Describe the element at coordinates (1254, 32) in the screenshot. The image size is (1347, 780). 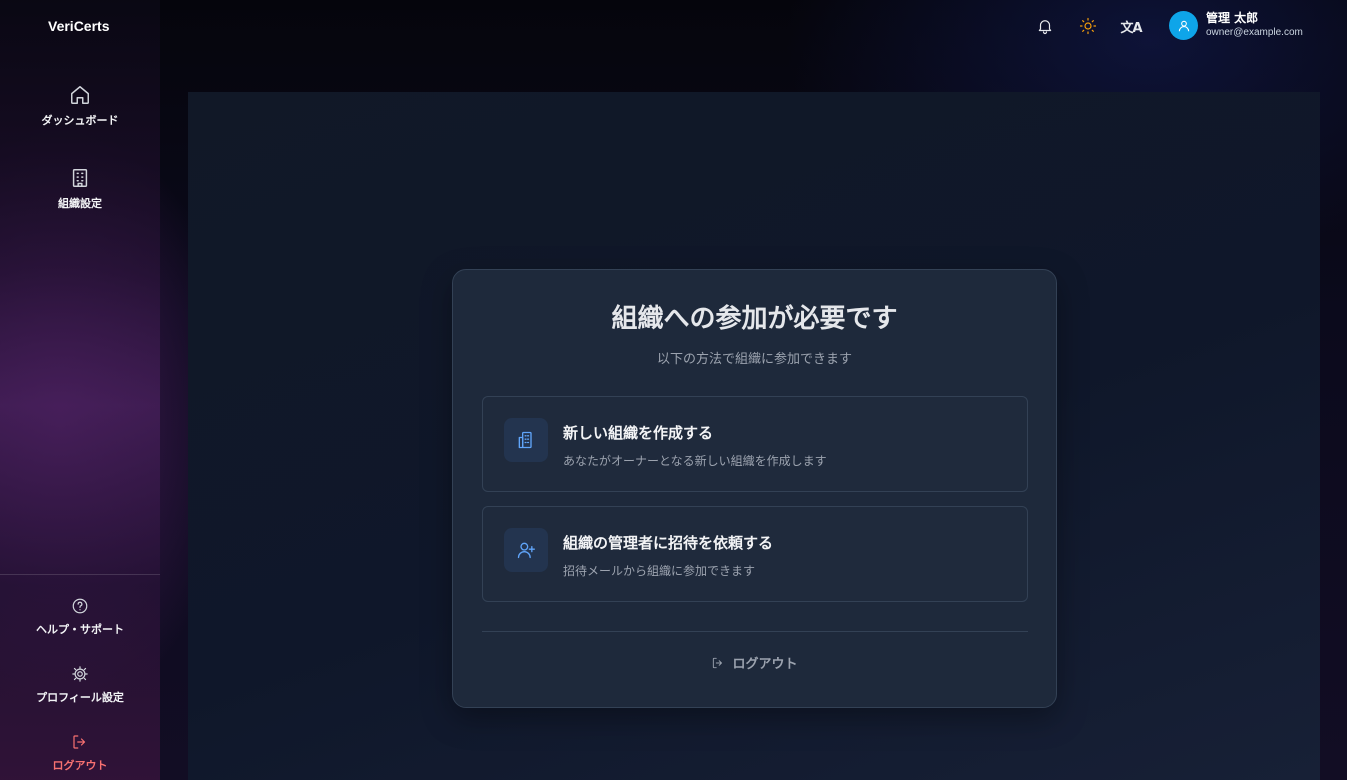
I see `user-email: owner@example.com` at that location.